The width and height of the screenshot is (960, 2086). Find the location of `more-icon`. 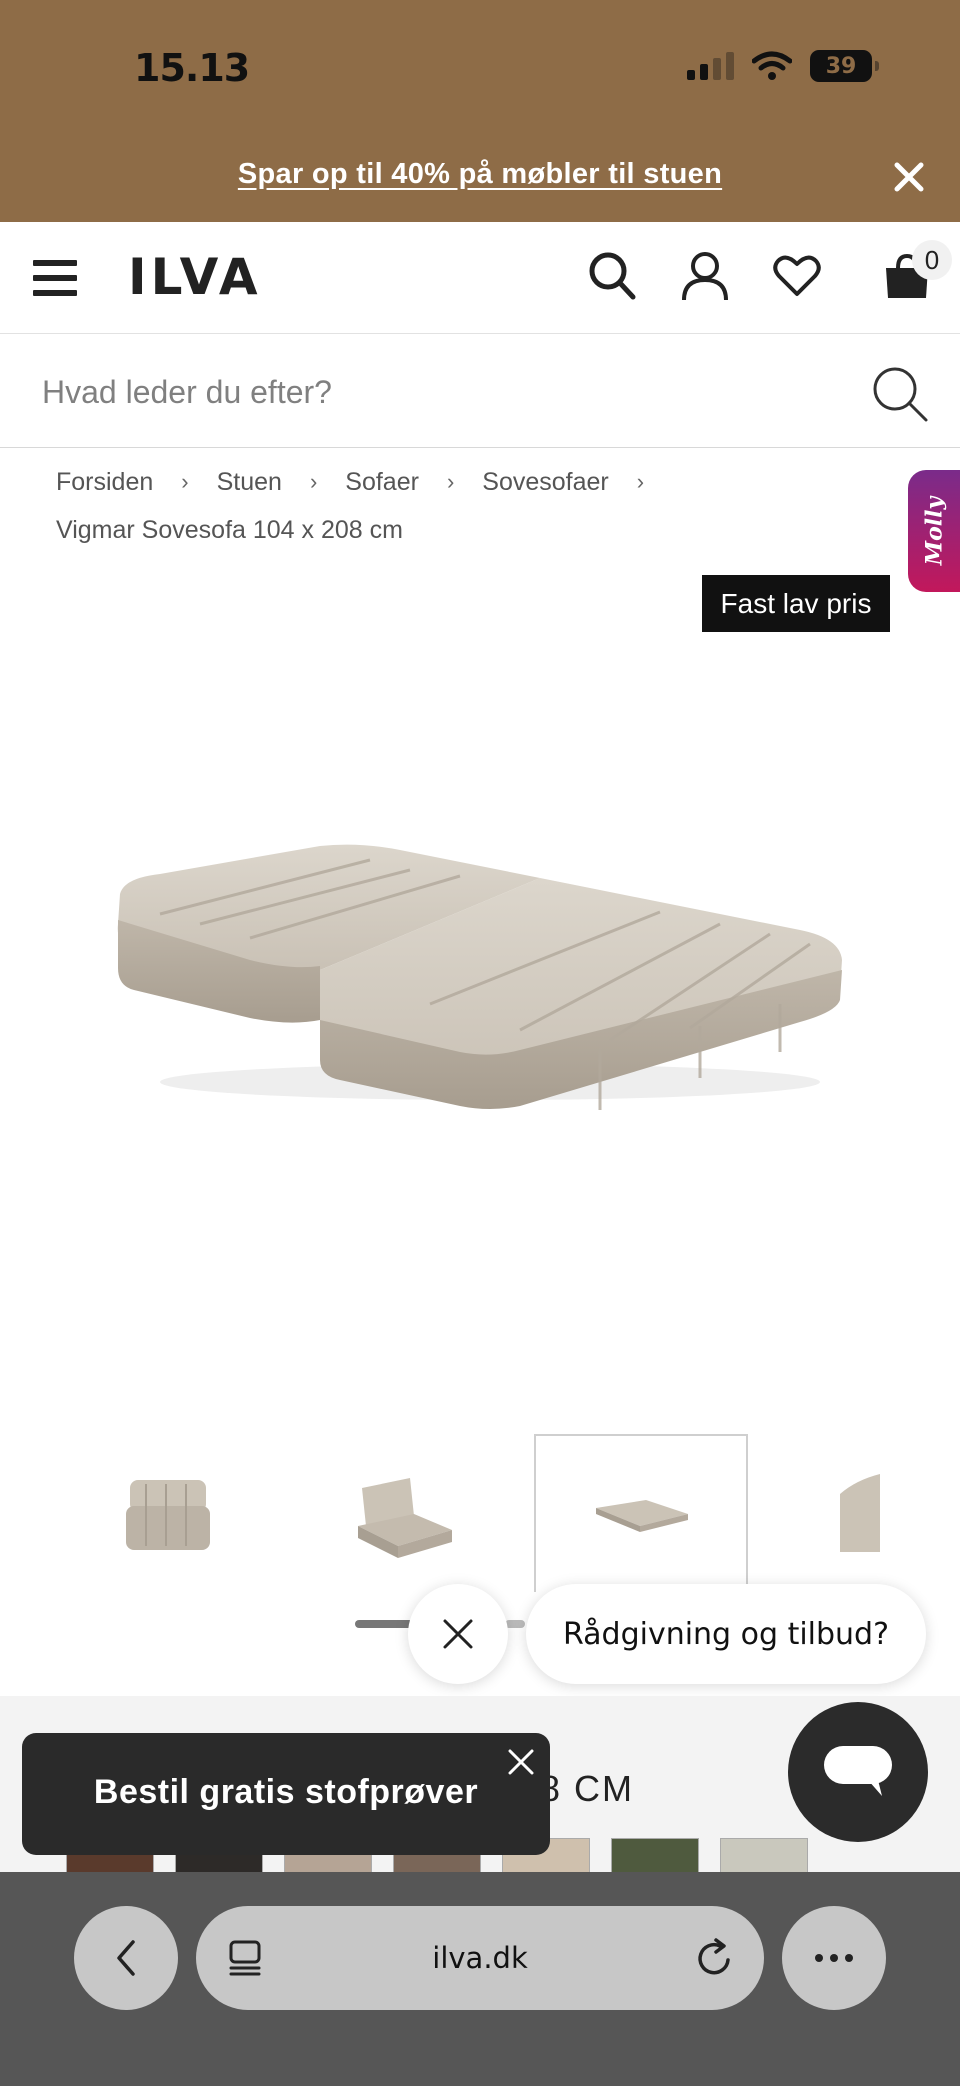

more-icon is located at coordinates (834, 1958).